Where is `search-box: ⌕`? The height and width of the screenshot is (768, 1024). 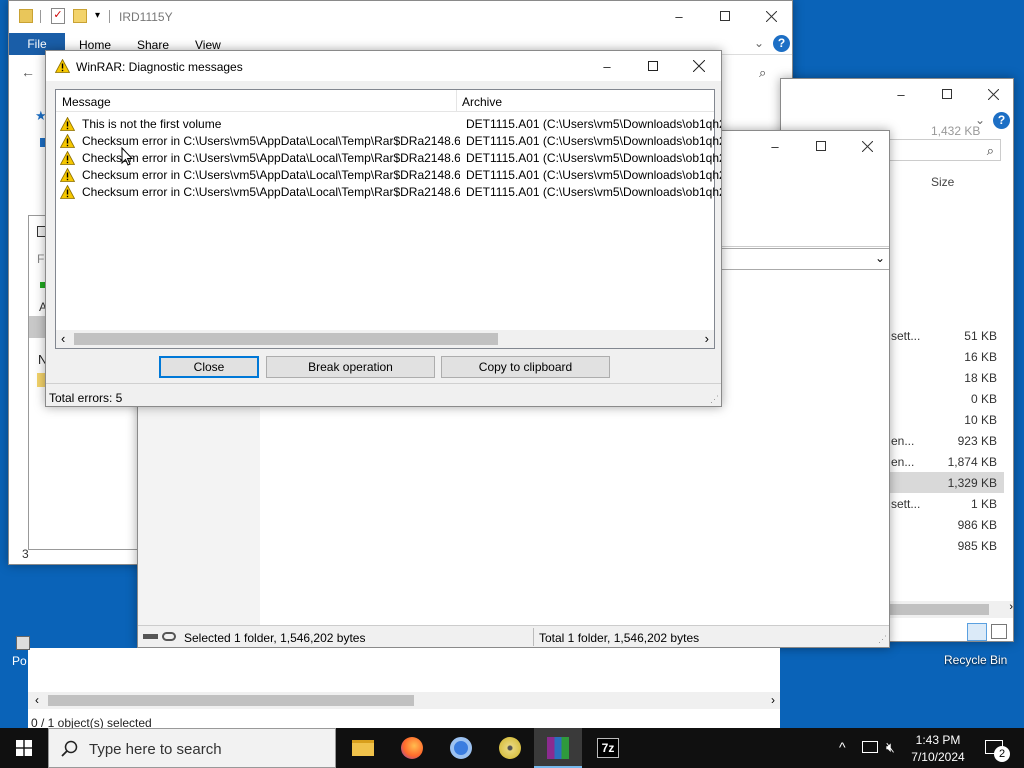
search-box: ⌕ is located at coordinates (945, 150).